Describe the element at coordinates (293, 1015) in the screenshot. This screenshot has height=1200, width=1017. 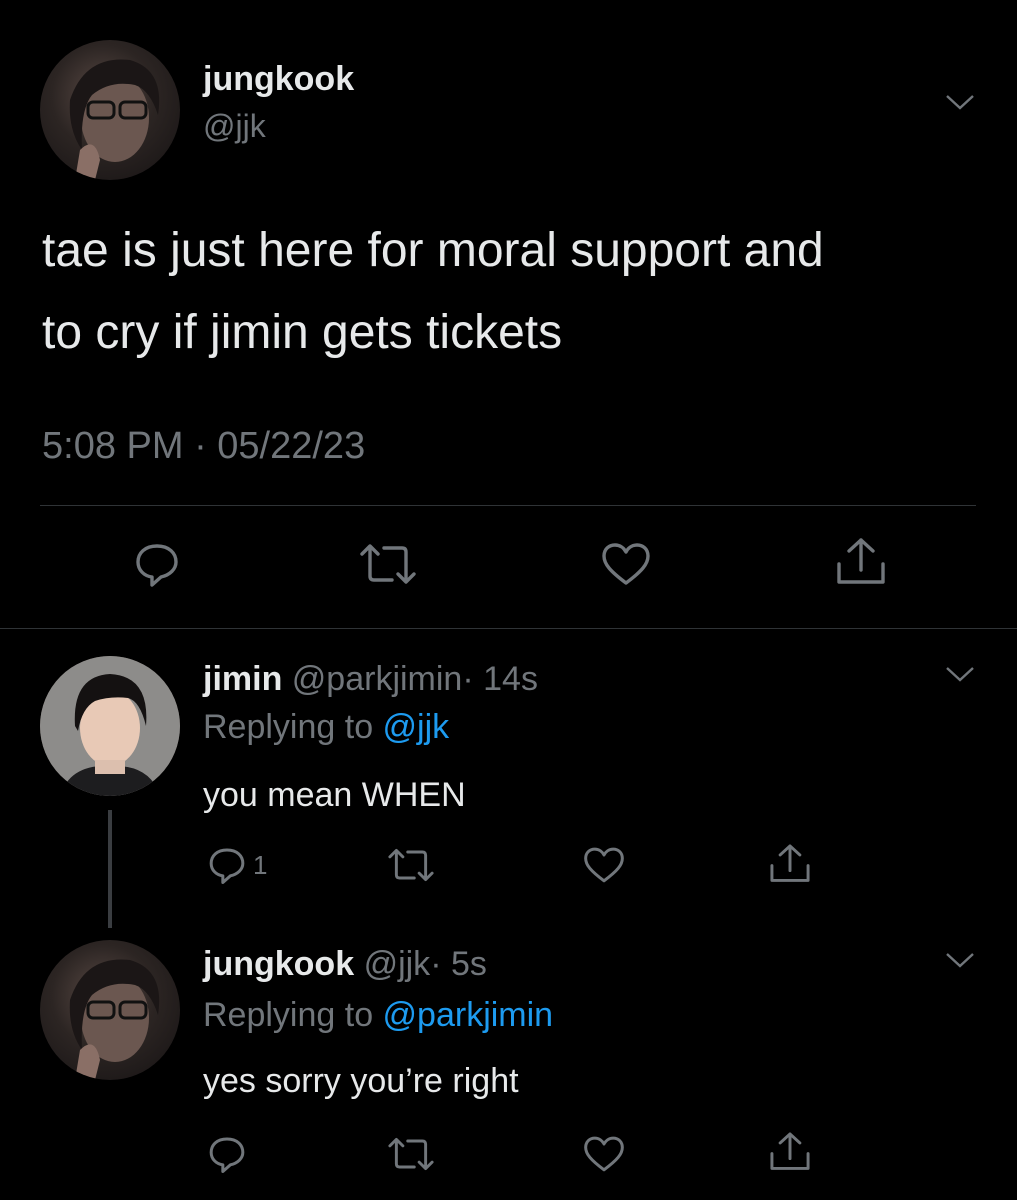
I see `reply2-replying-prefix: Replying to` at that location.